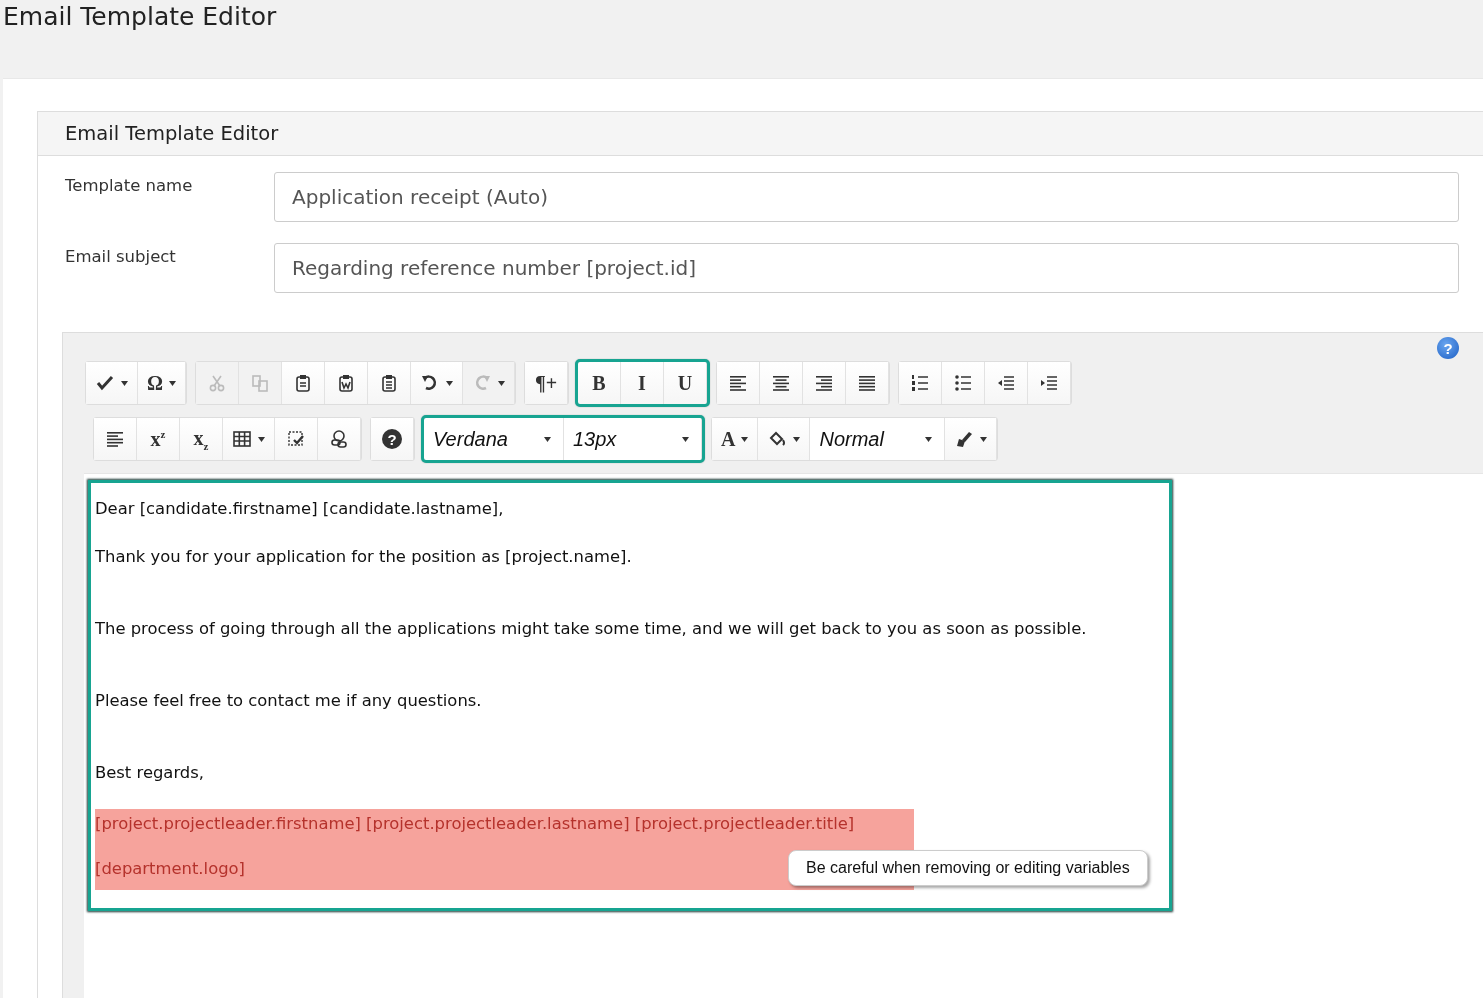  I want to click on variable-text: [department.logo], so click(170, 869).